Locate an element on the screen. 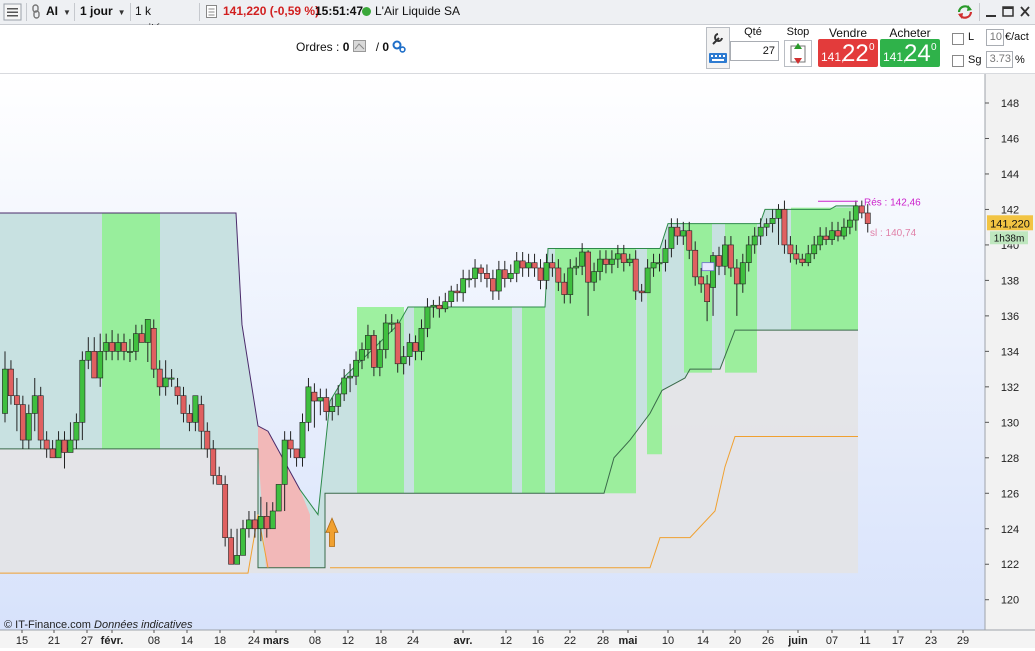  y-tick-label: 122 is located at coordinates (1010, 565).